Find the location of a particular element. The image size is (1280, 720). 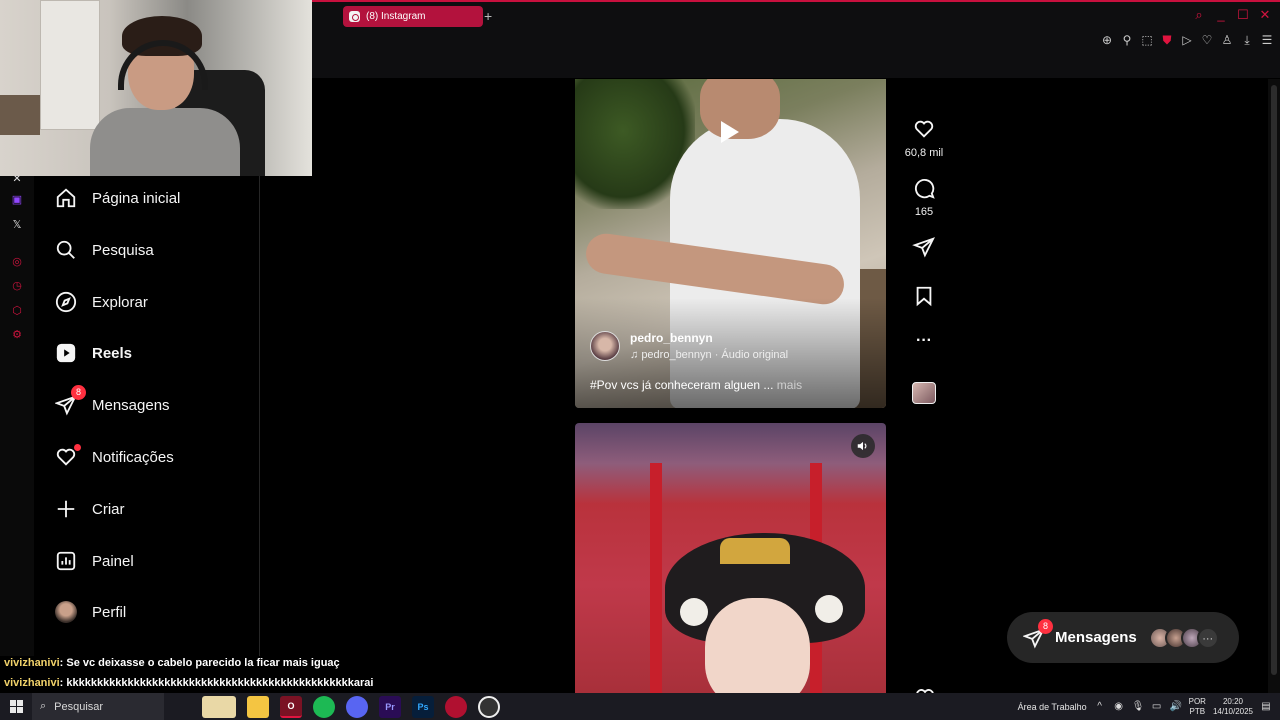

sidebar-item-label: Explorar is located at coordinates (120, 302).